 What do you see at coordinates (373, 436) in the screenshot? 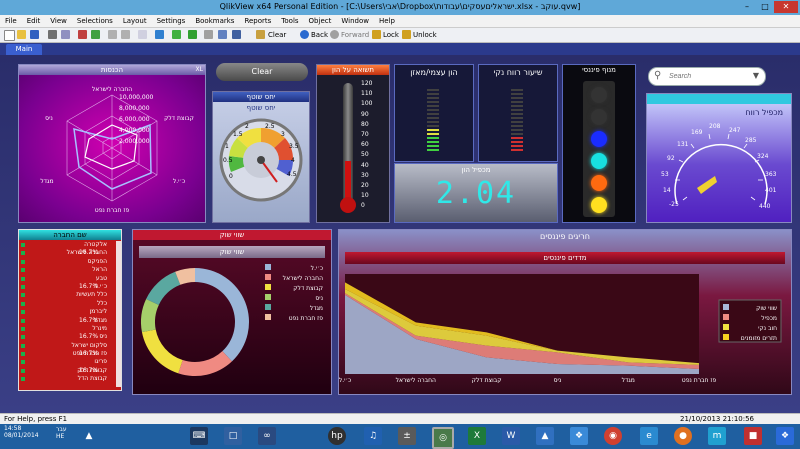
I see `itunes-icon: ♫` at bounding box center [373, 436].